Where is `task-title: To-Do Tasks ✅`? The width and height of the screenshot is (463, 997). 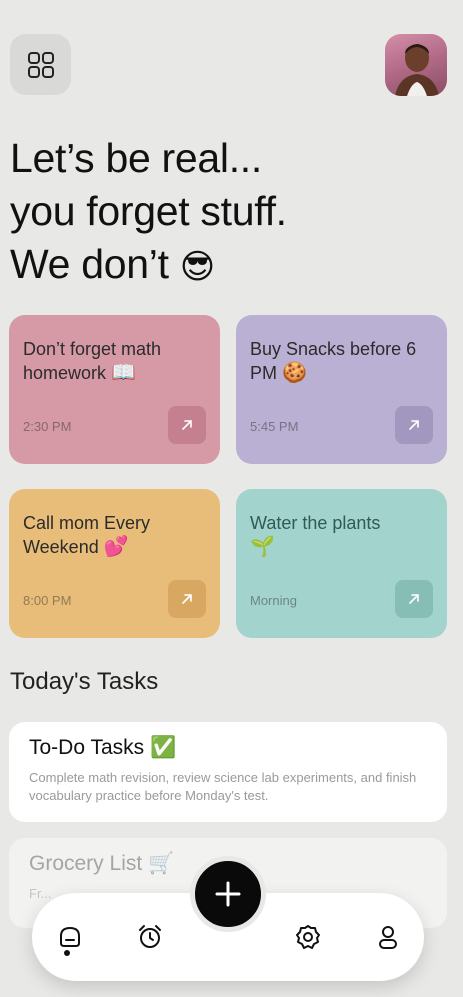
task-title: To-Do Tasks ✅ is located at coordinates (103, 747).